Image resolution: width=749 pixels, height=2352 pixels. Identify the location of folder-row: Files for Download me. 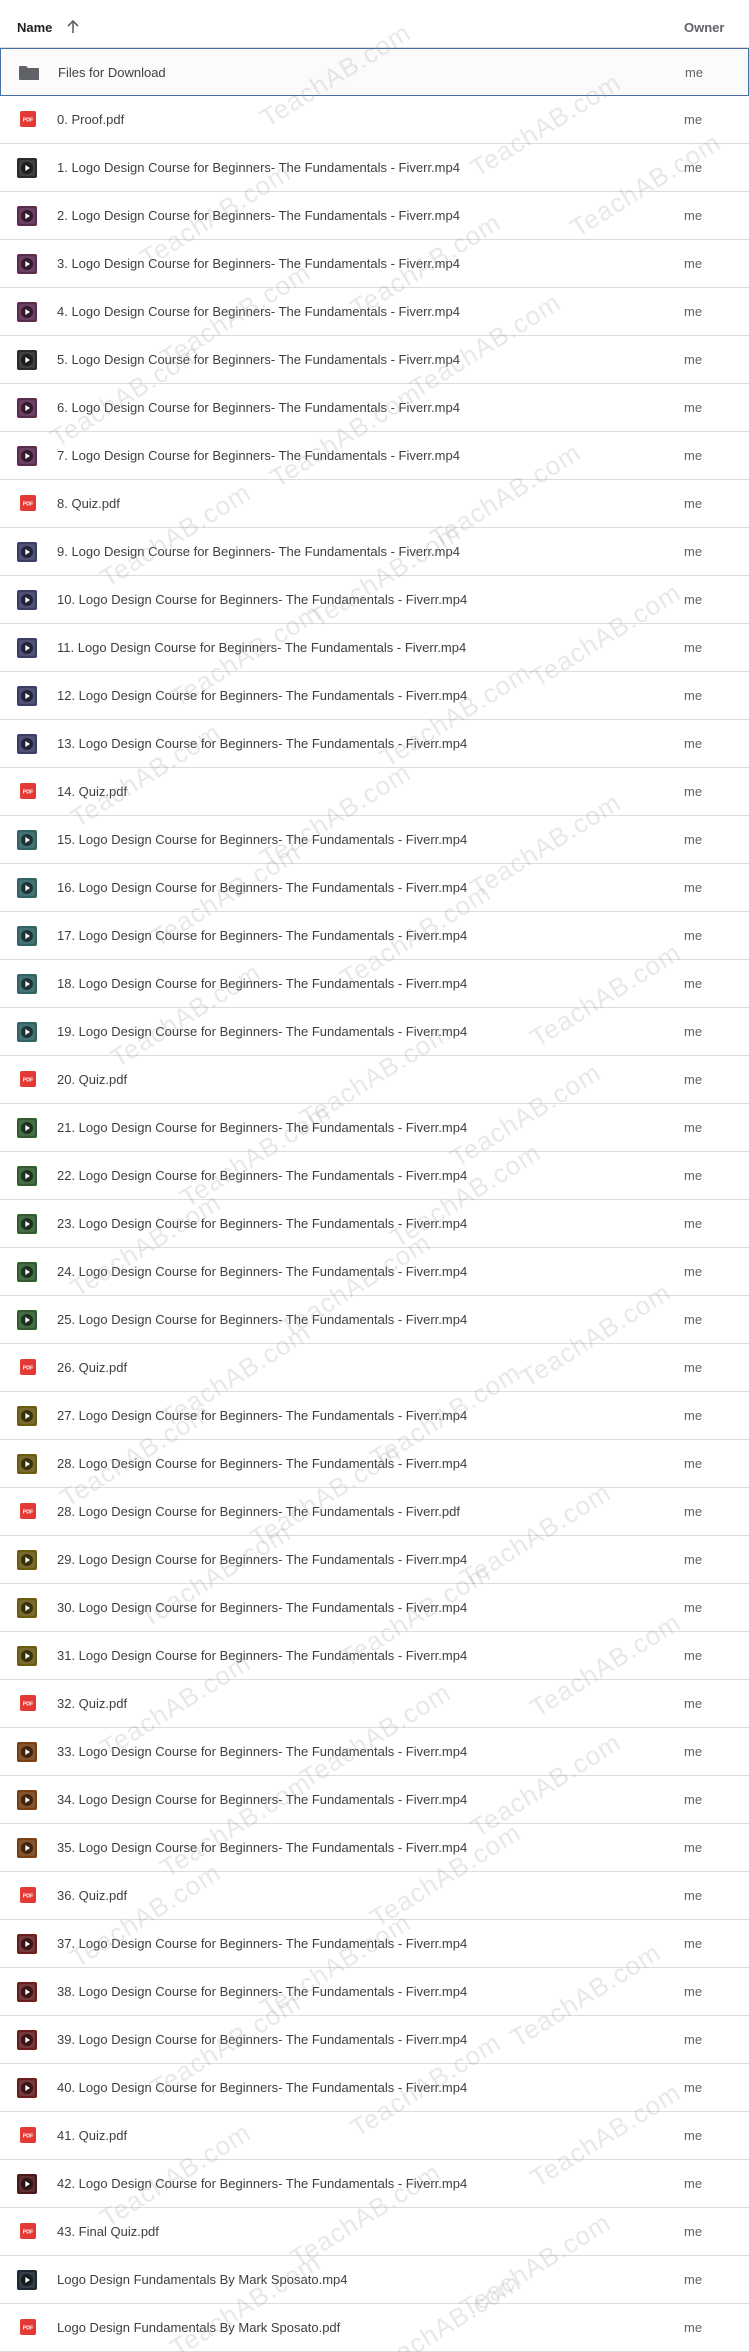
(374, 72).